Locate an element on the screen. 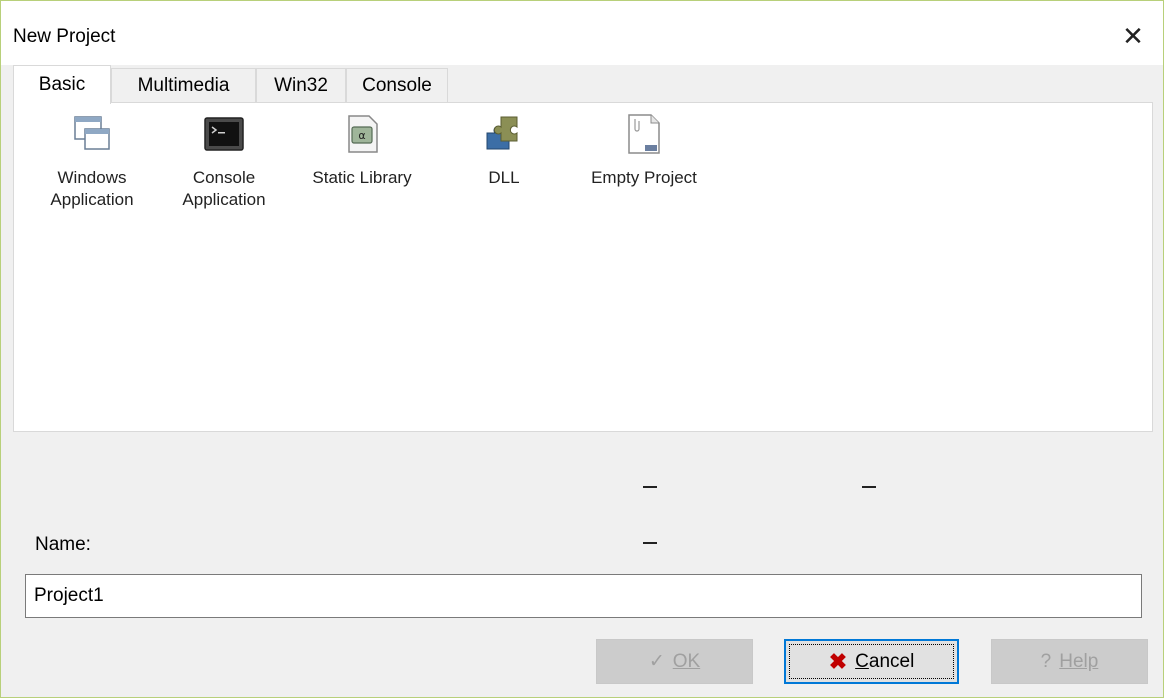  template-dll: DLL is located at coordinates (504, 151).